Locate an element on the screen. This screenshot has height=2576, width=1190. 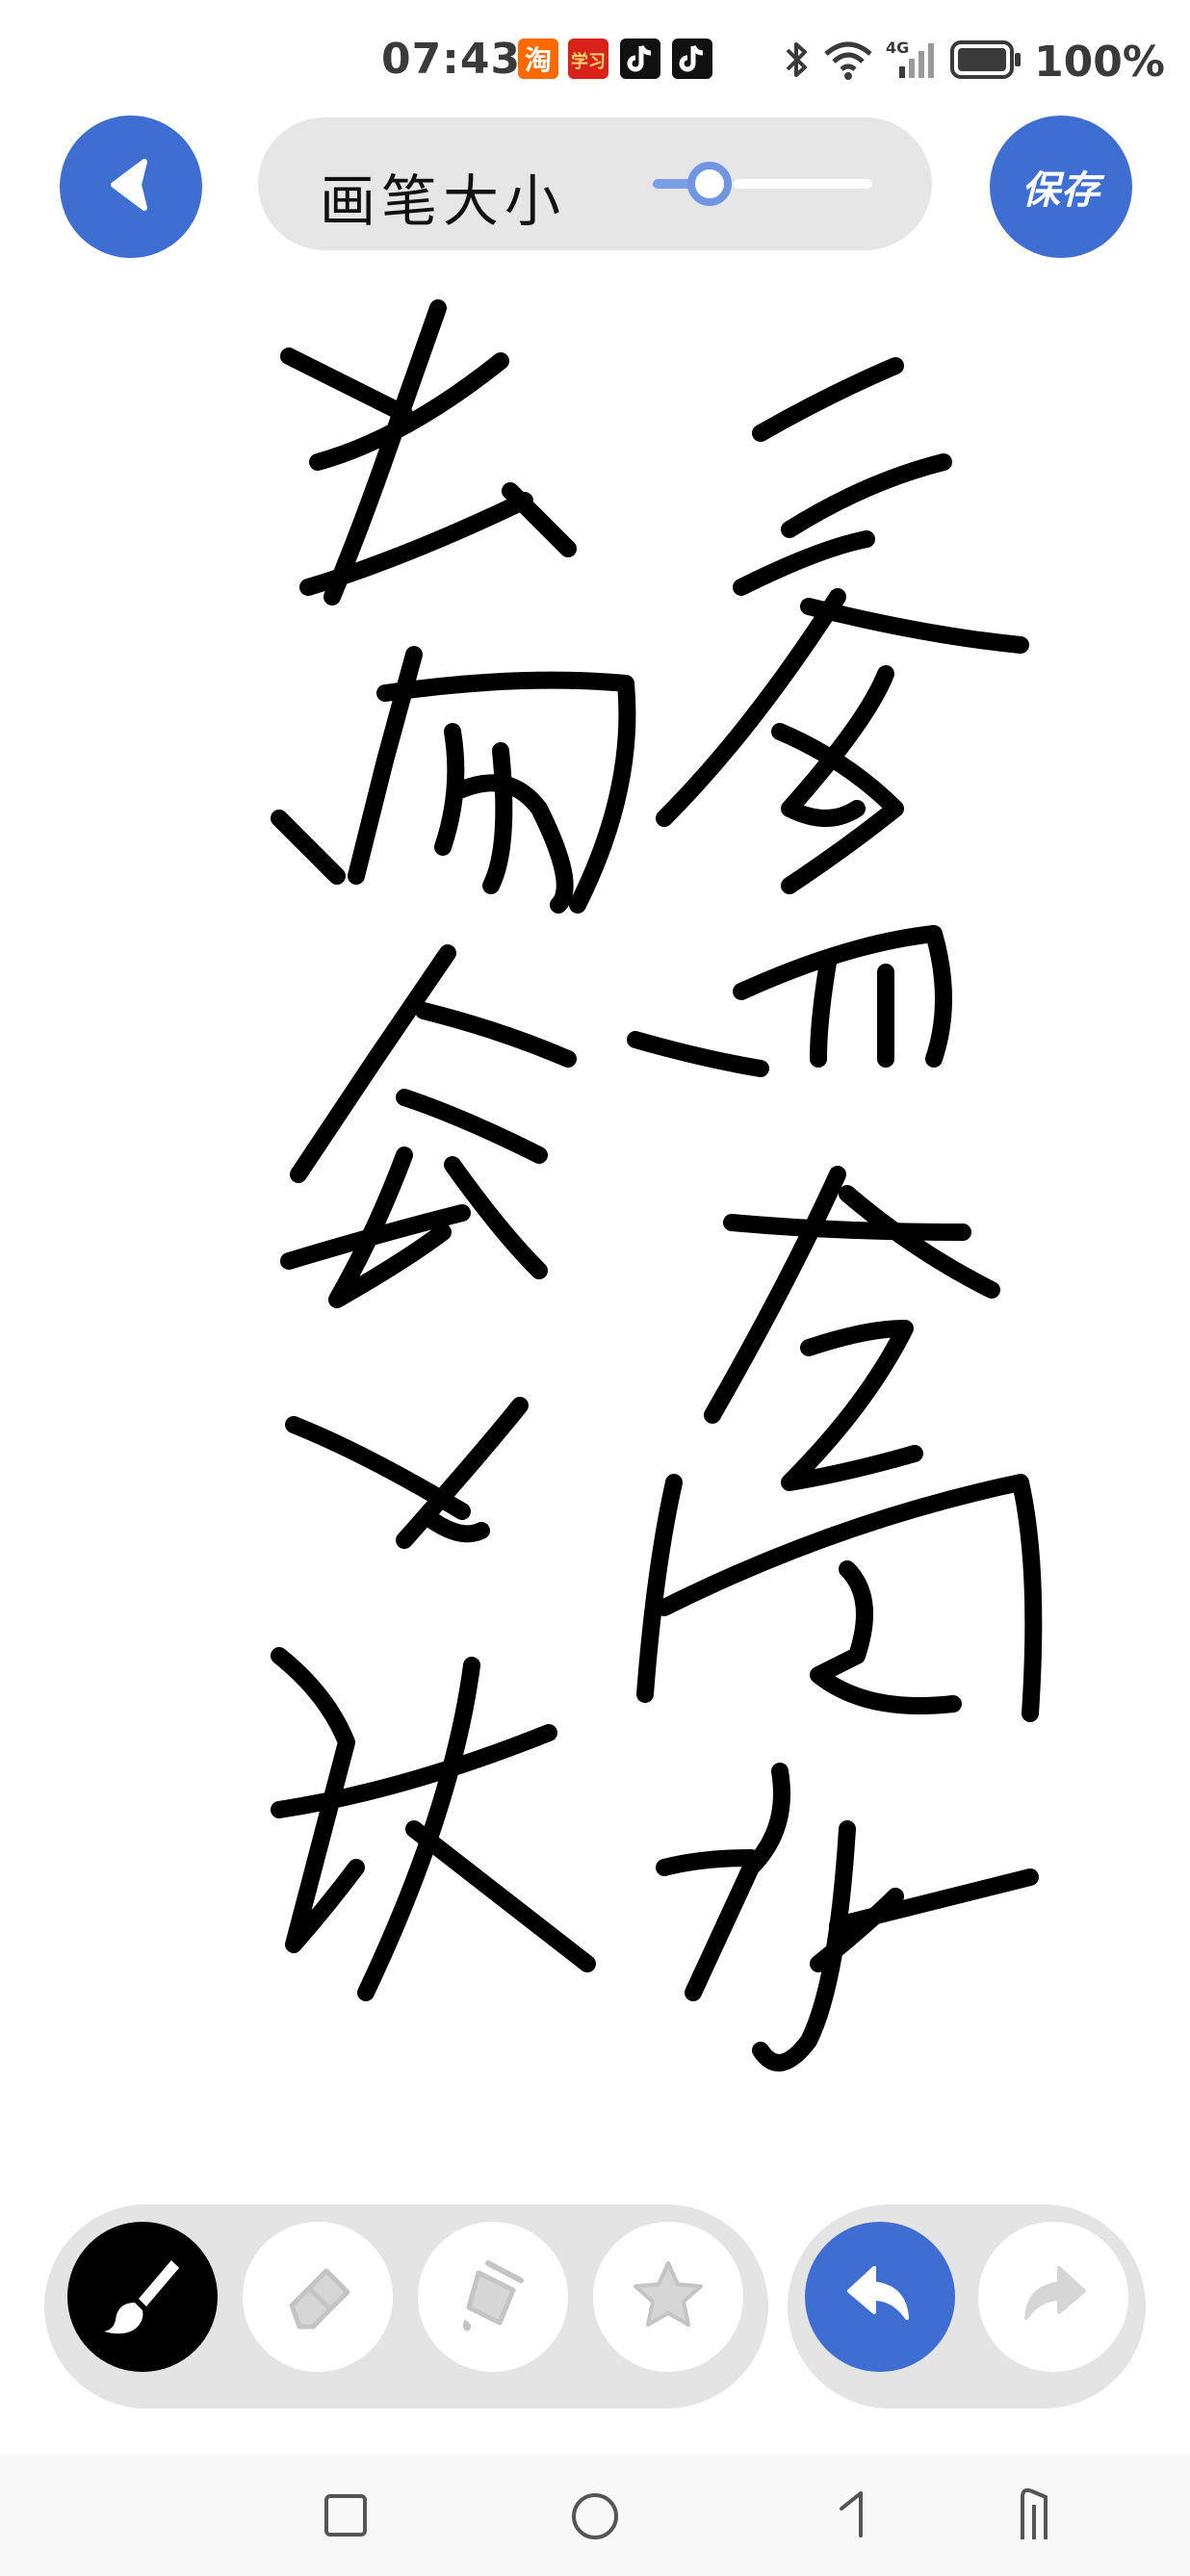
undo-icon is located at coordinates (880, 2297).